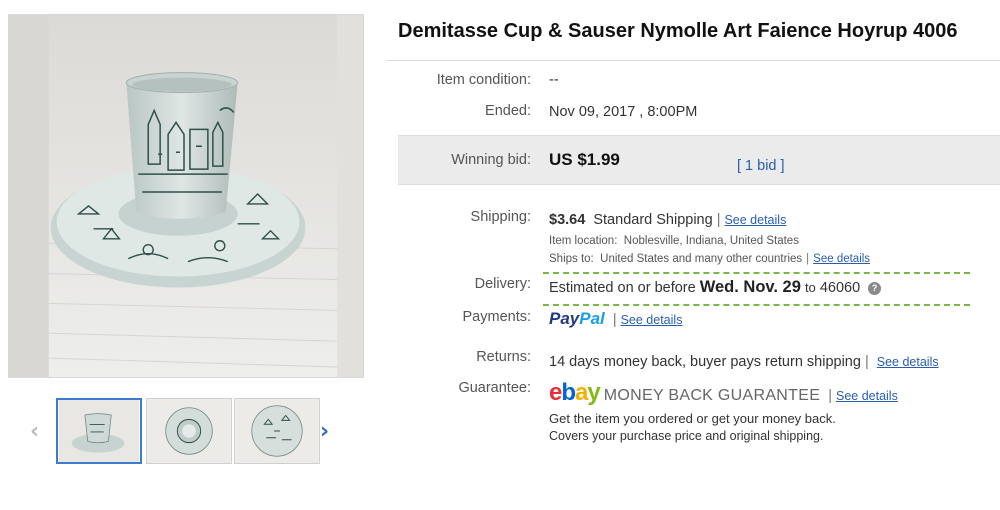  Describe the element at coordinates (491, 160) in the screenshot. I see `winning-bid-label: Winning bid:` at that location.